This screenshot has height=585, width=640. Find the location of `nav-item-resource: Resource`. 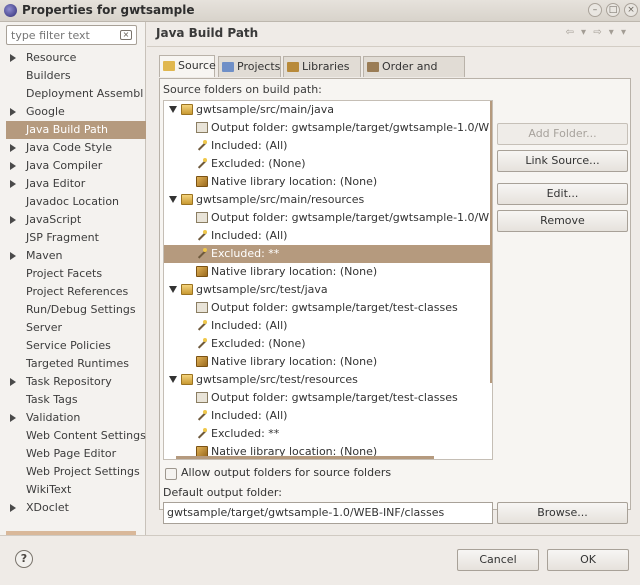

nav-item-resource: Resource is located at coordinates (73, 58).